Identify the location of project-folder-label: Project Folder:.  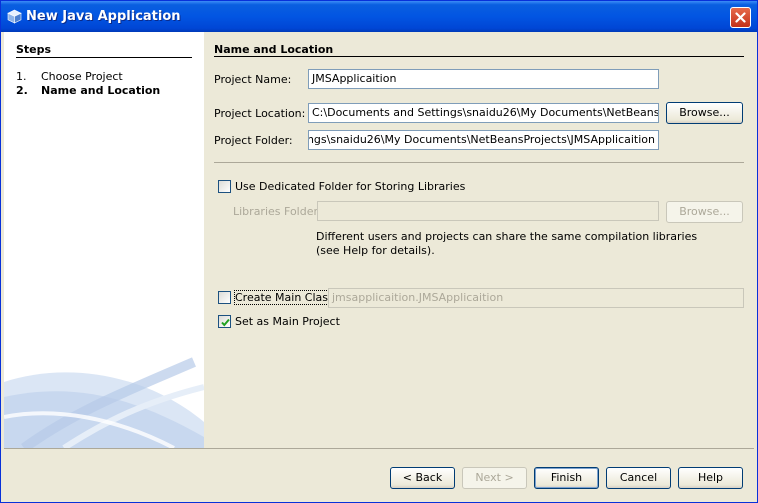
(253, 140).